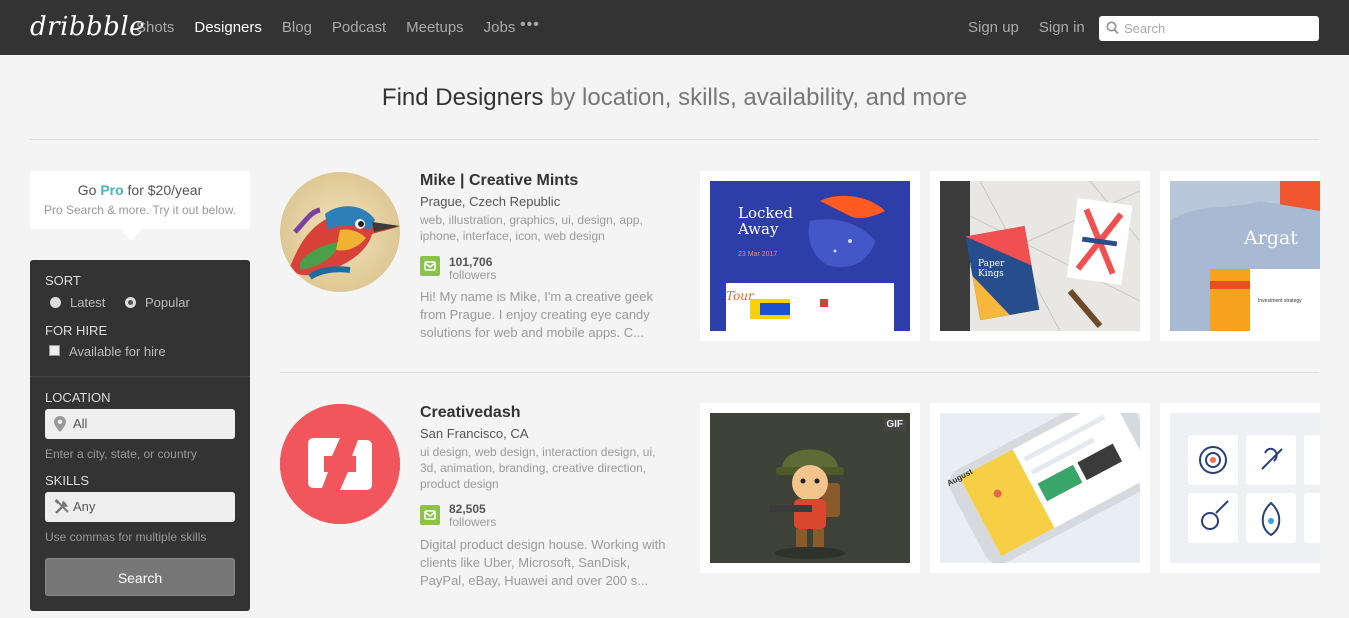  I want to click on promo-title: Go Pro for $20/year, so click(140, 190).